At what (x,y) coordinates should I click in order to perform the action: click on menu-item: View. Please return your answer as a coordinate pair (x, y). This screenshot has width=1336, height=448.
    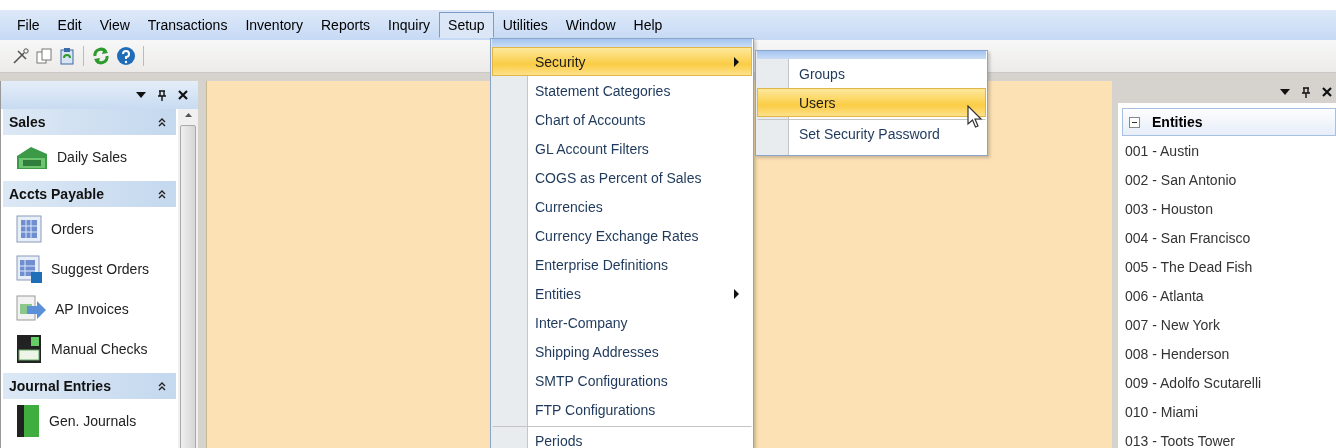
    Looking at the image, I should click on (114, 25).